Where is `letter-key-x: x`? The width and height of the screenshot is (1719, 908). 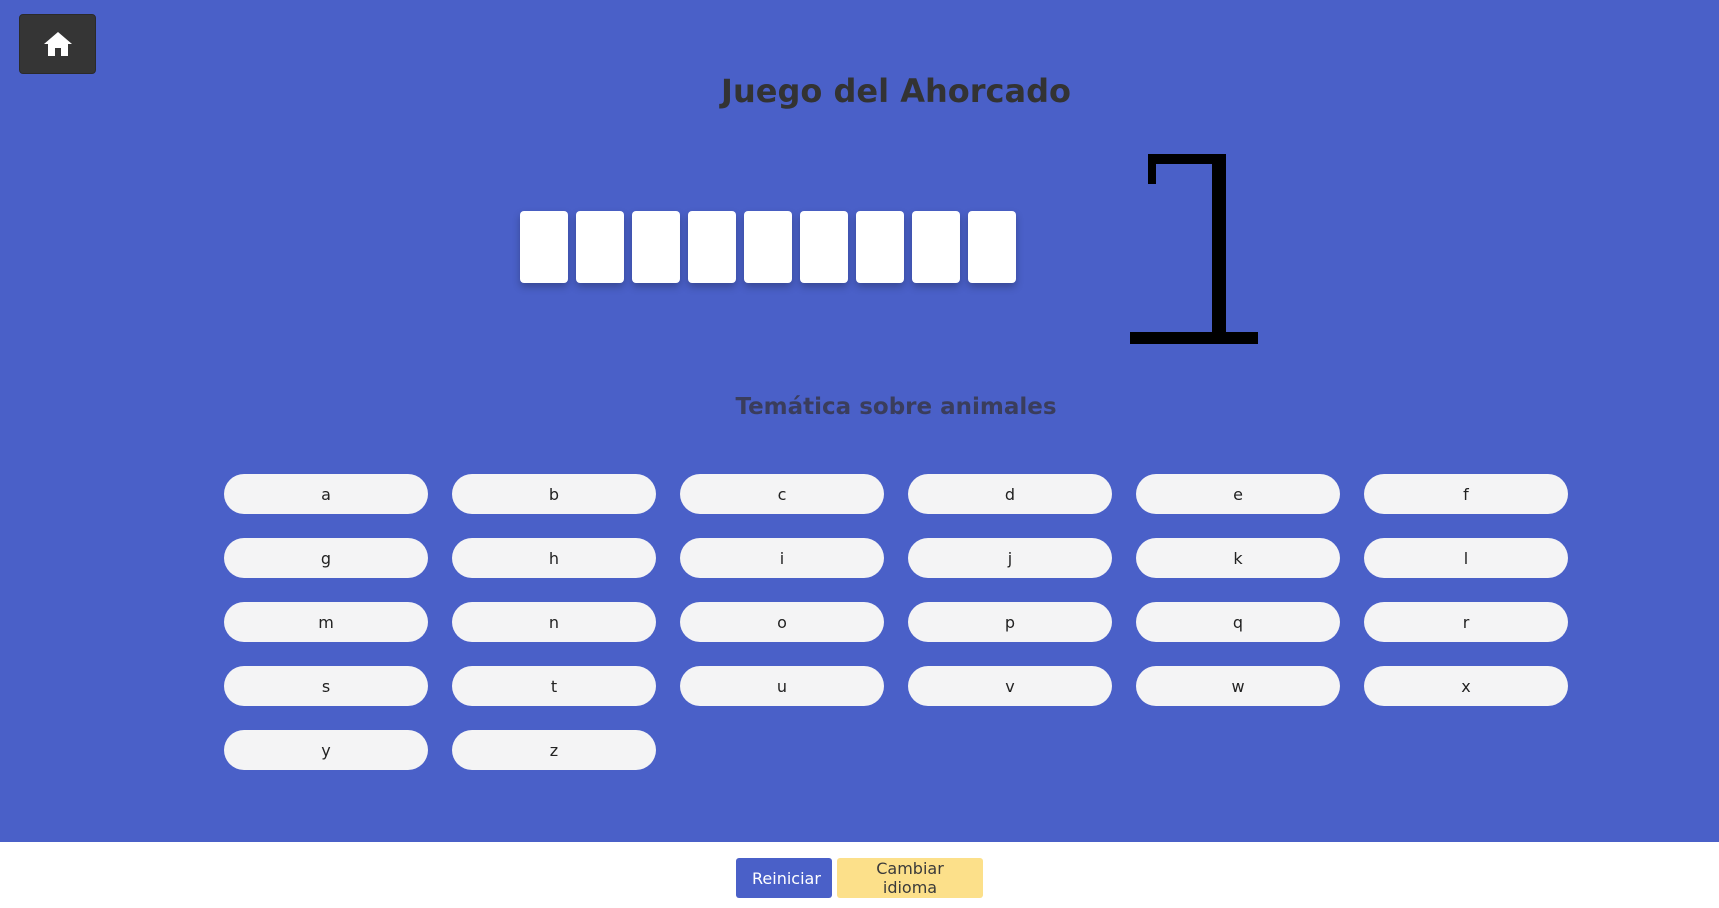
letter-key-x: x is located at coordinates (1466, 686).